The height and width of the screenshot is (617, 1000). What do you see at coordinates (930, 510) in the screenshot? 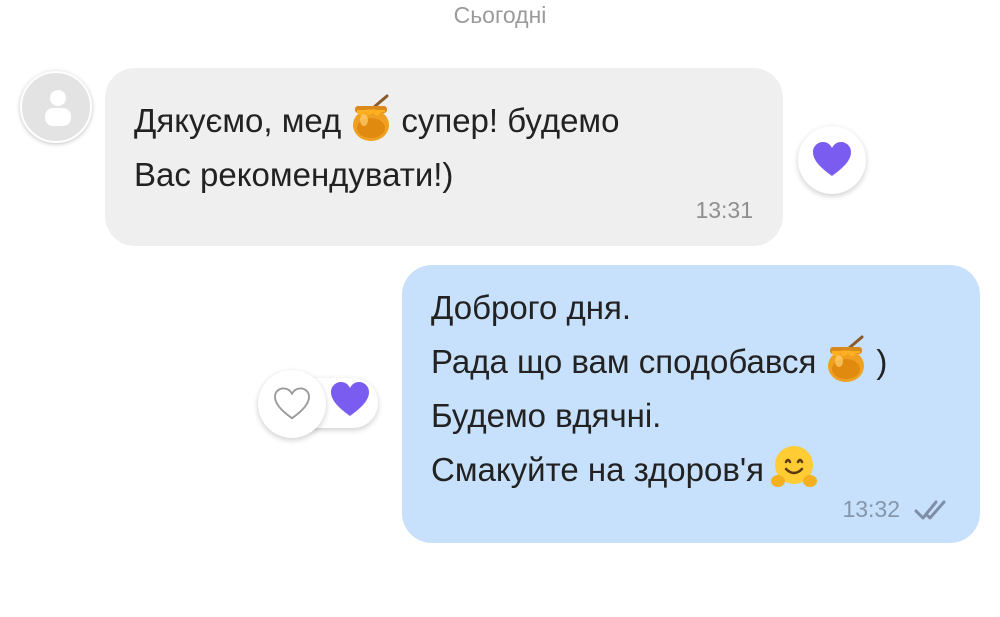
I see `double-check-icon` at bounding box center [930, 510].